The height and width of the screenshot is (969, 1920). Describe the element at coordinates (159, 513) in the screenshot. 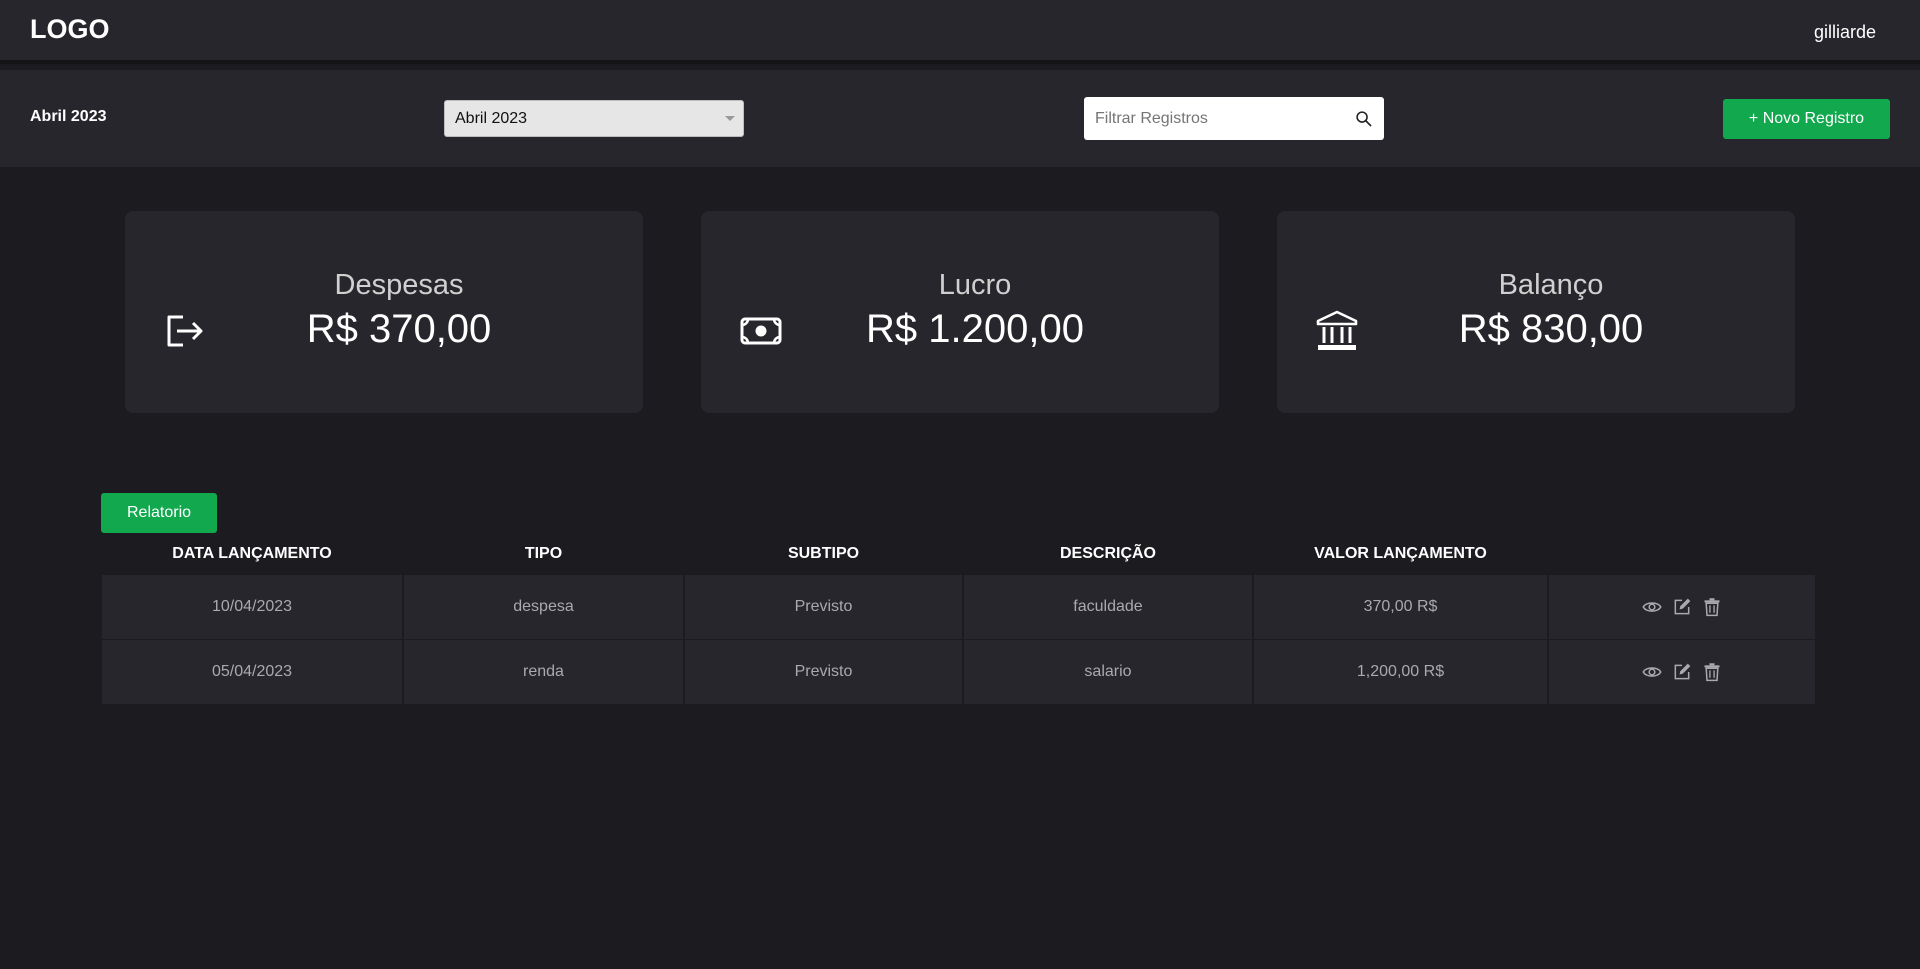

I see `report-button: Relatorio` at that location.